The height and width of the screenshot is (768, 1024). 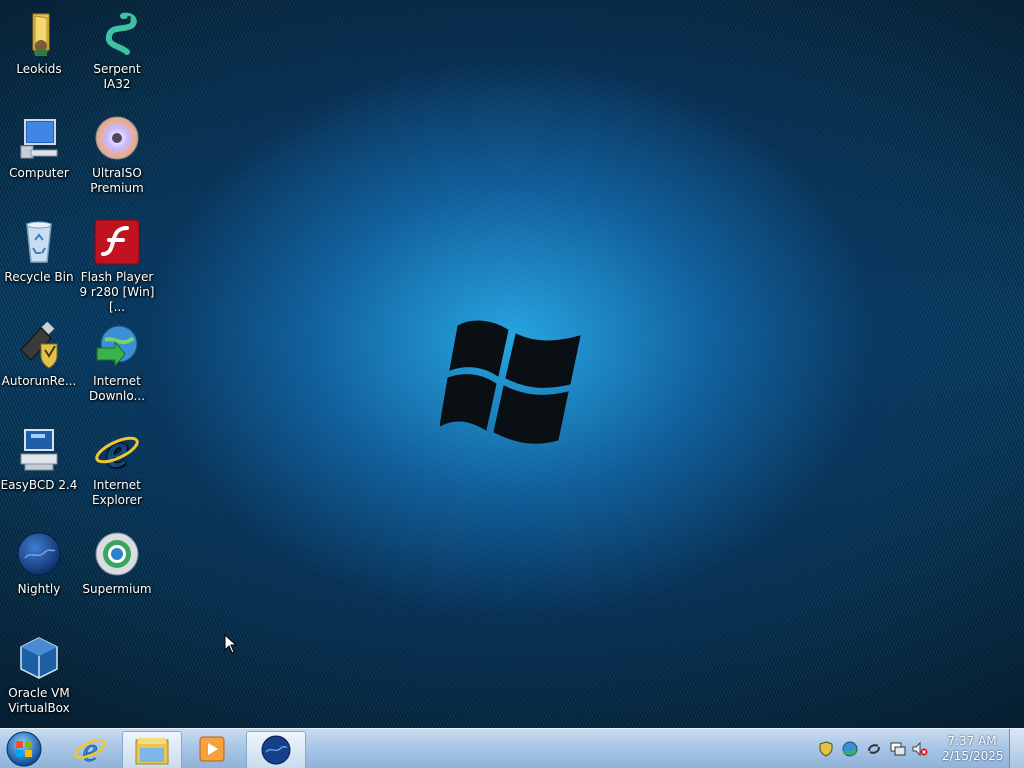 What do you see at coordinates (117, 492) in the screenshot?
I see `desktop-icon-label: Internet Explorer` at bounding box center [117, 492].